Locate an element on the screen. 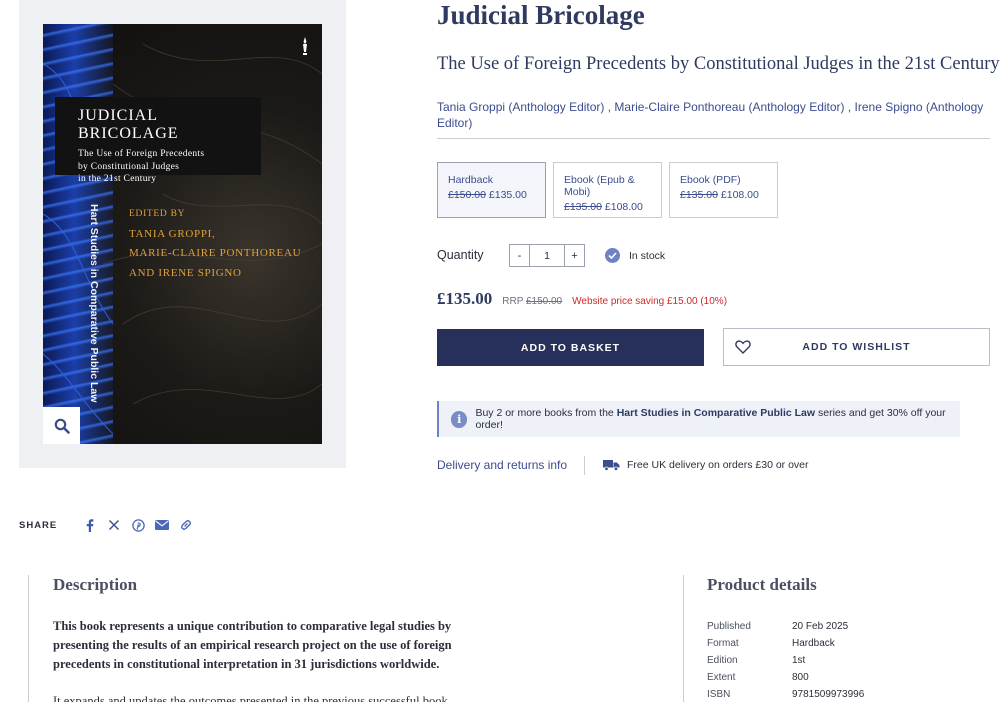 The image size is (1000, 702). promo-series-link: Hart Studies in Comparative Public Law is located at coordinates (716, 413).